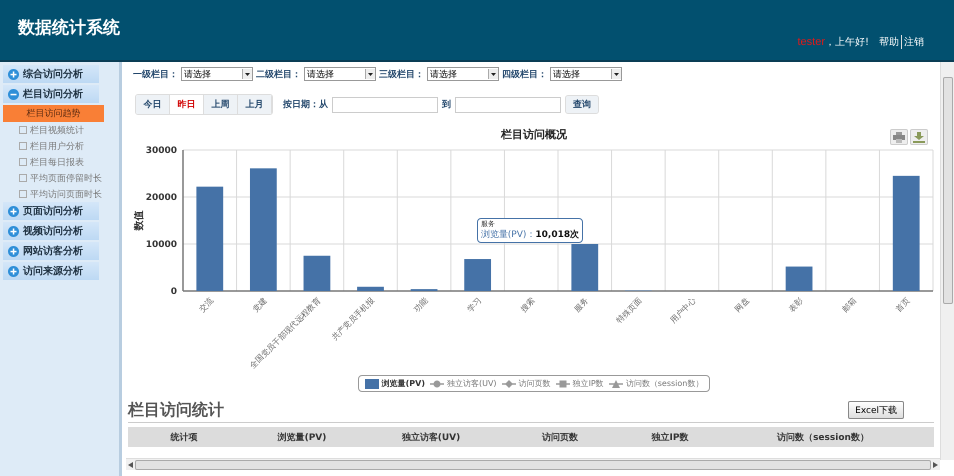 The width and height of the screenshot is (954, 476). What do you see at coordinates (508, 235) in the screenshot?
I see `tooltip-series: 浏览量(PV)：` at bounding box center [508, 235].